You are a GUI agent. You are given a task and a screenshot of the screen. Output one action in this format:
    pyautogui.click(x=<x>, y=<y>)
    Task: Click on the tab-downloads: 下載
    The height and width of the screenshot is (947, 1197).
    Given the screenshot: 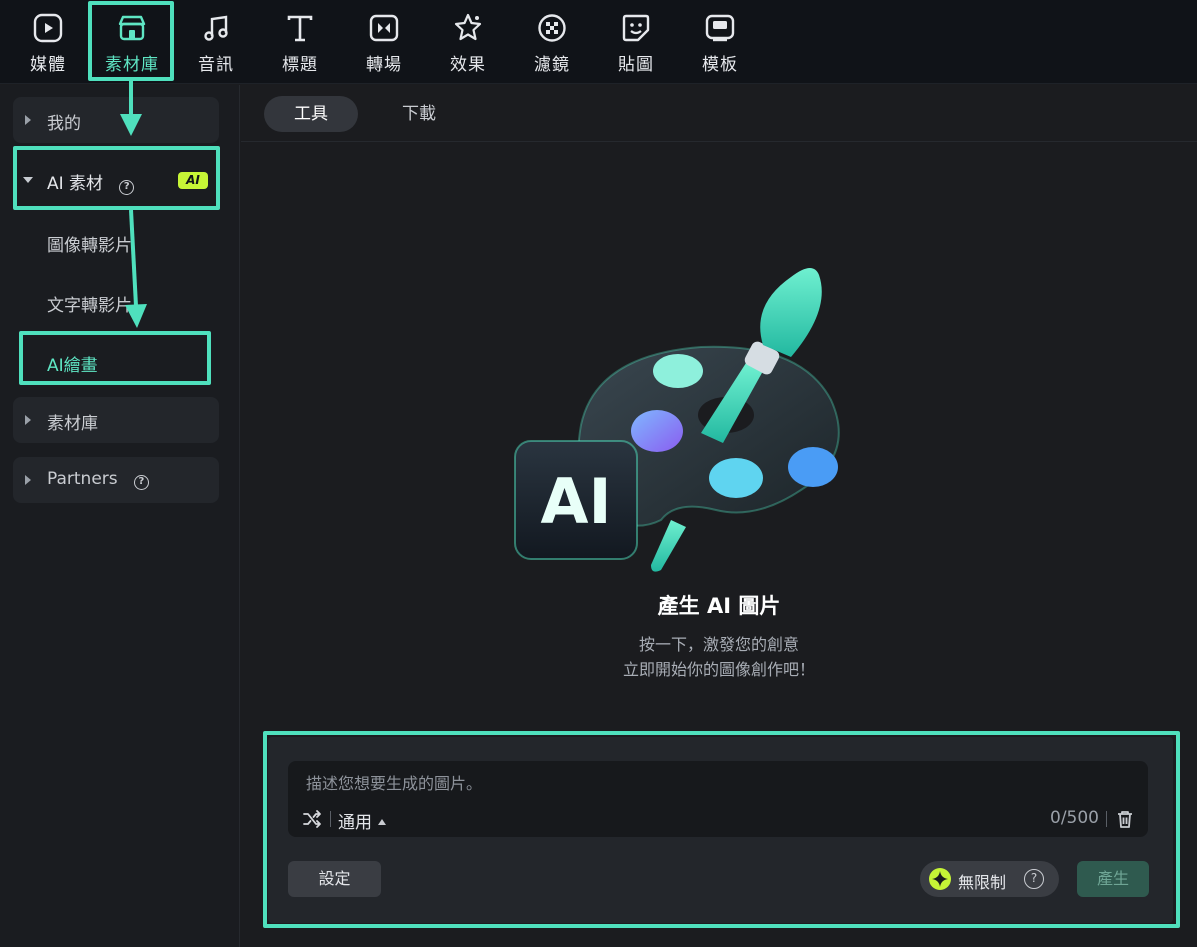 What is the action you would take?
    pyautogui.click(x=419, y=114)
    